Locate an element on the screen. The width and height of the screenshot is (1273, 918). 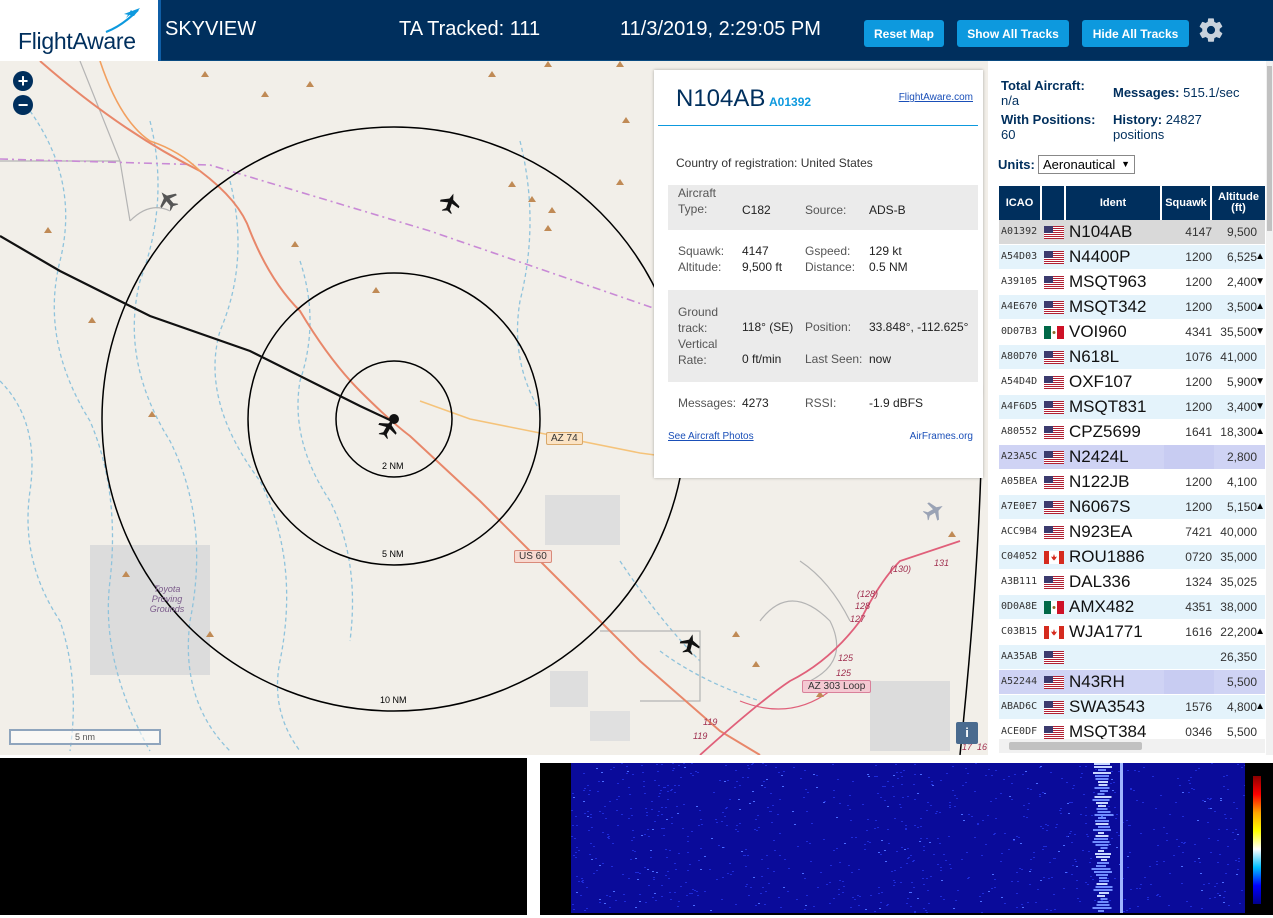
aircraft-table-row: ACC9B4 N923EA 7421 40,000 is located at coordinates (1132, 532).